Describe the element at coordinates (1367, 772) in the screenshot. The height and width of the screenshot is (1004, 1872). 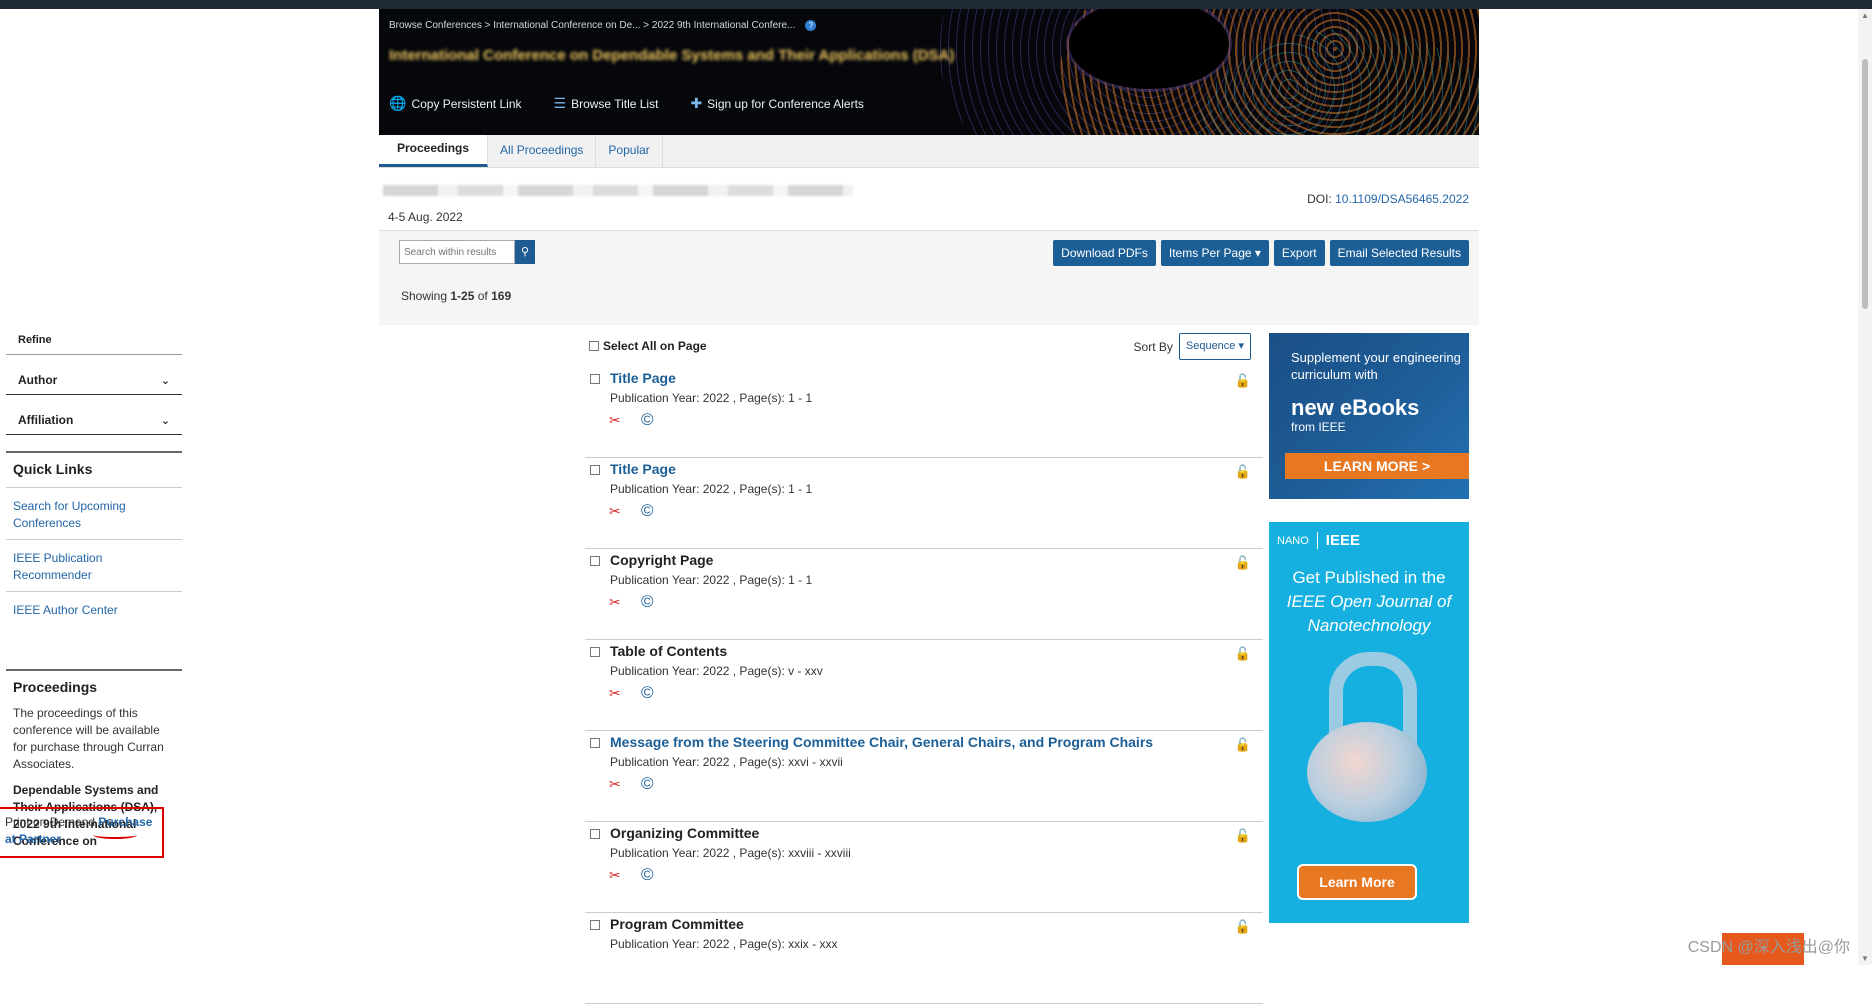
I see `lock-body` at that location.